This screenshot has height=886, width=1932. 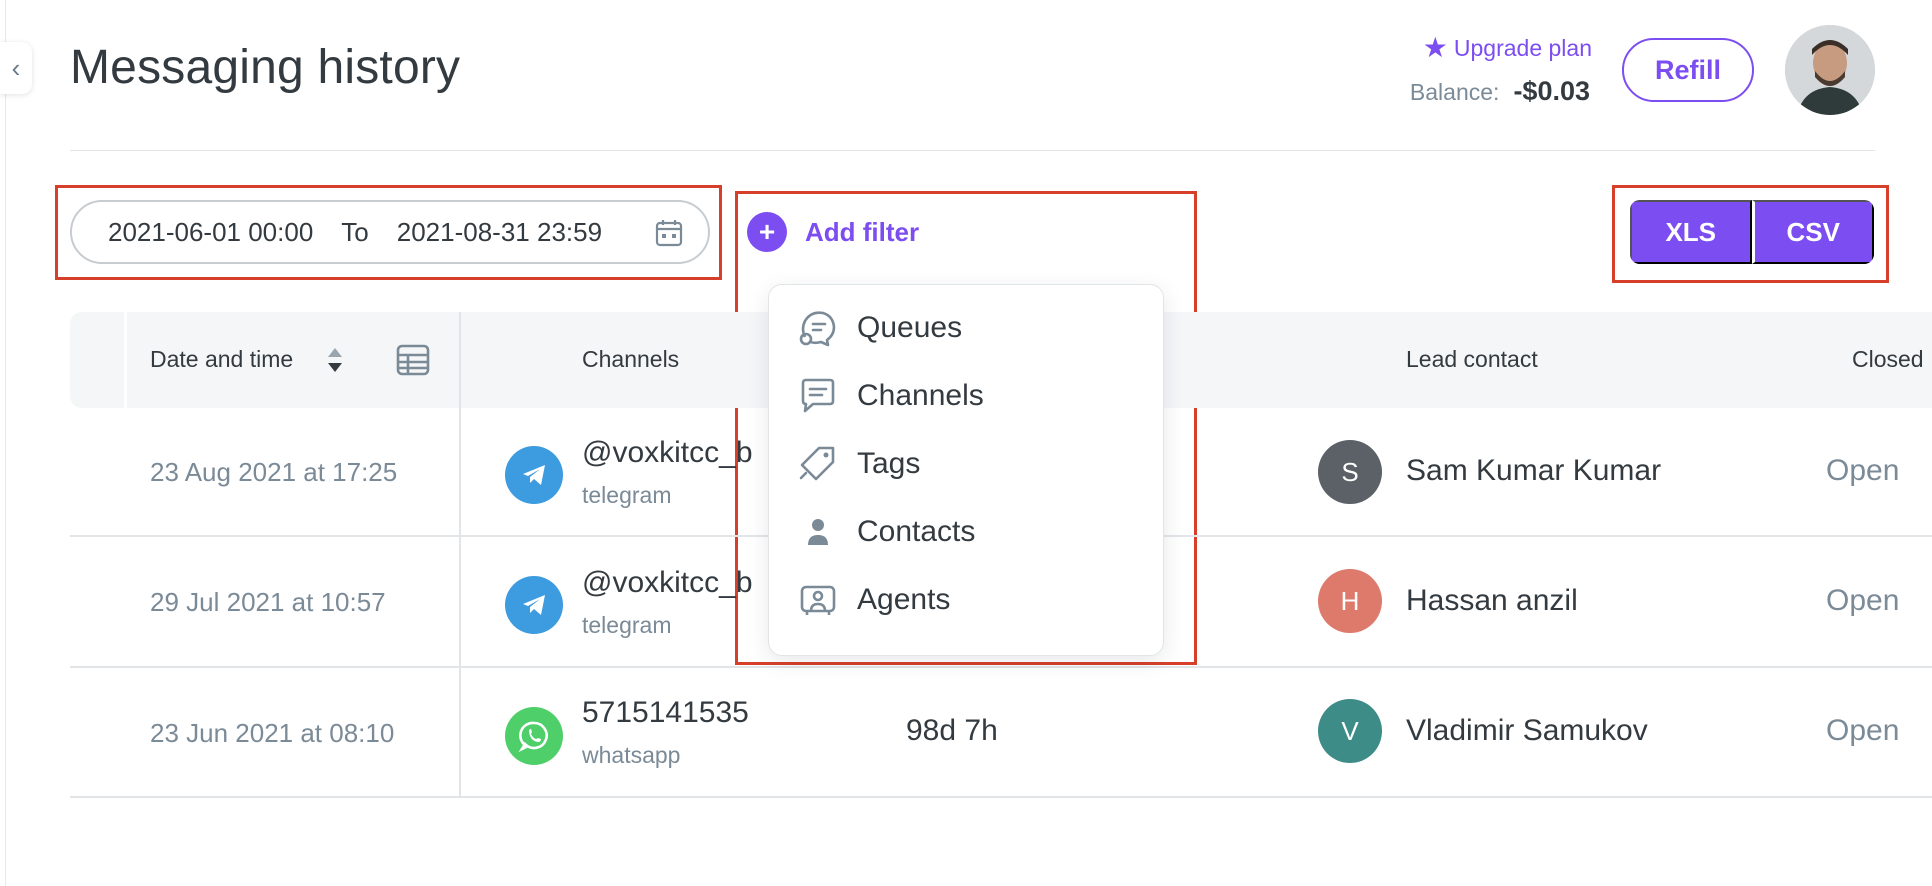 What do you see at coordinates (1688, 70) in the screenshot?
I see `refill-button: Refill` at bounding box center [1688, 70].